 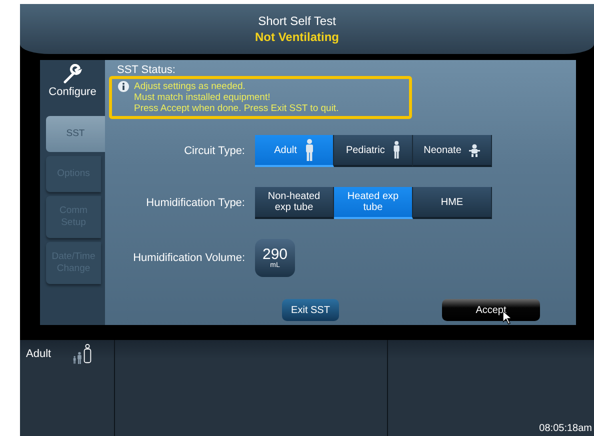 I want to click on screen-title: Short Self Test, so click(x=297, y=21).